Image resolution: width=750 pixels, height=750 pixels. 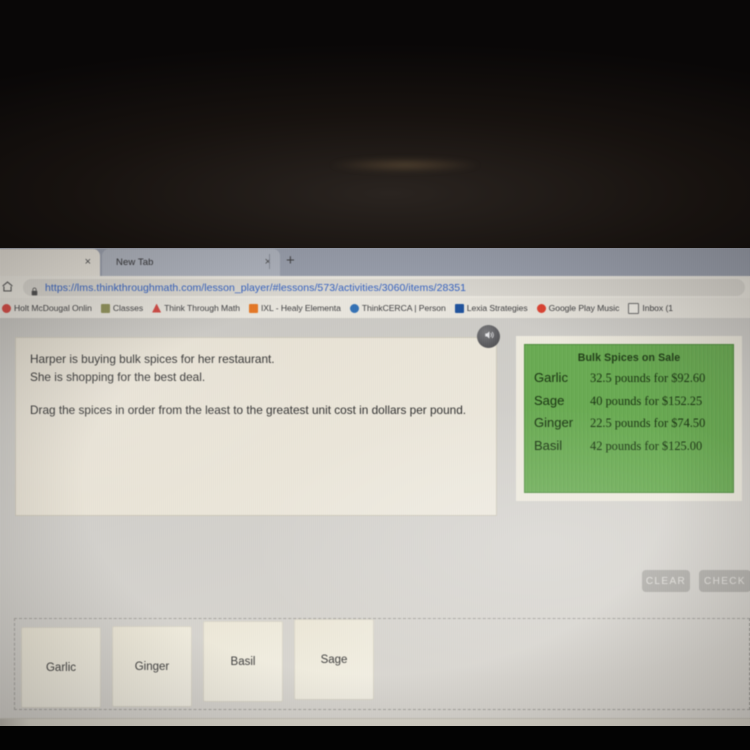 I want to click on spice-name: Basil, so click(x=548, y=445).